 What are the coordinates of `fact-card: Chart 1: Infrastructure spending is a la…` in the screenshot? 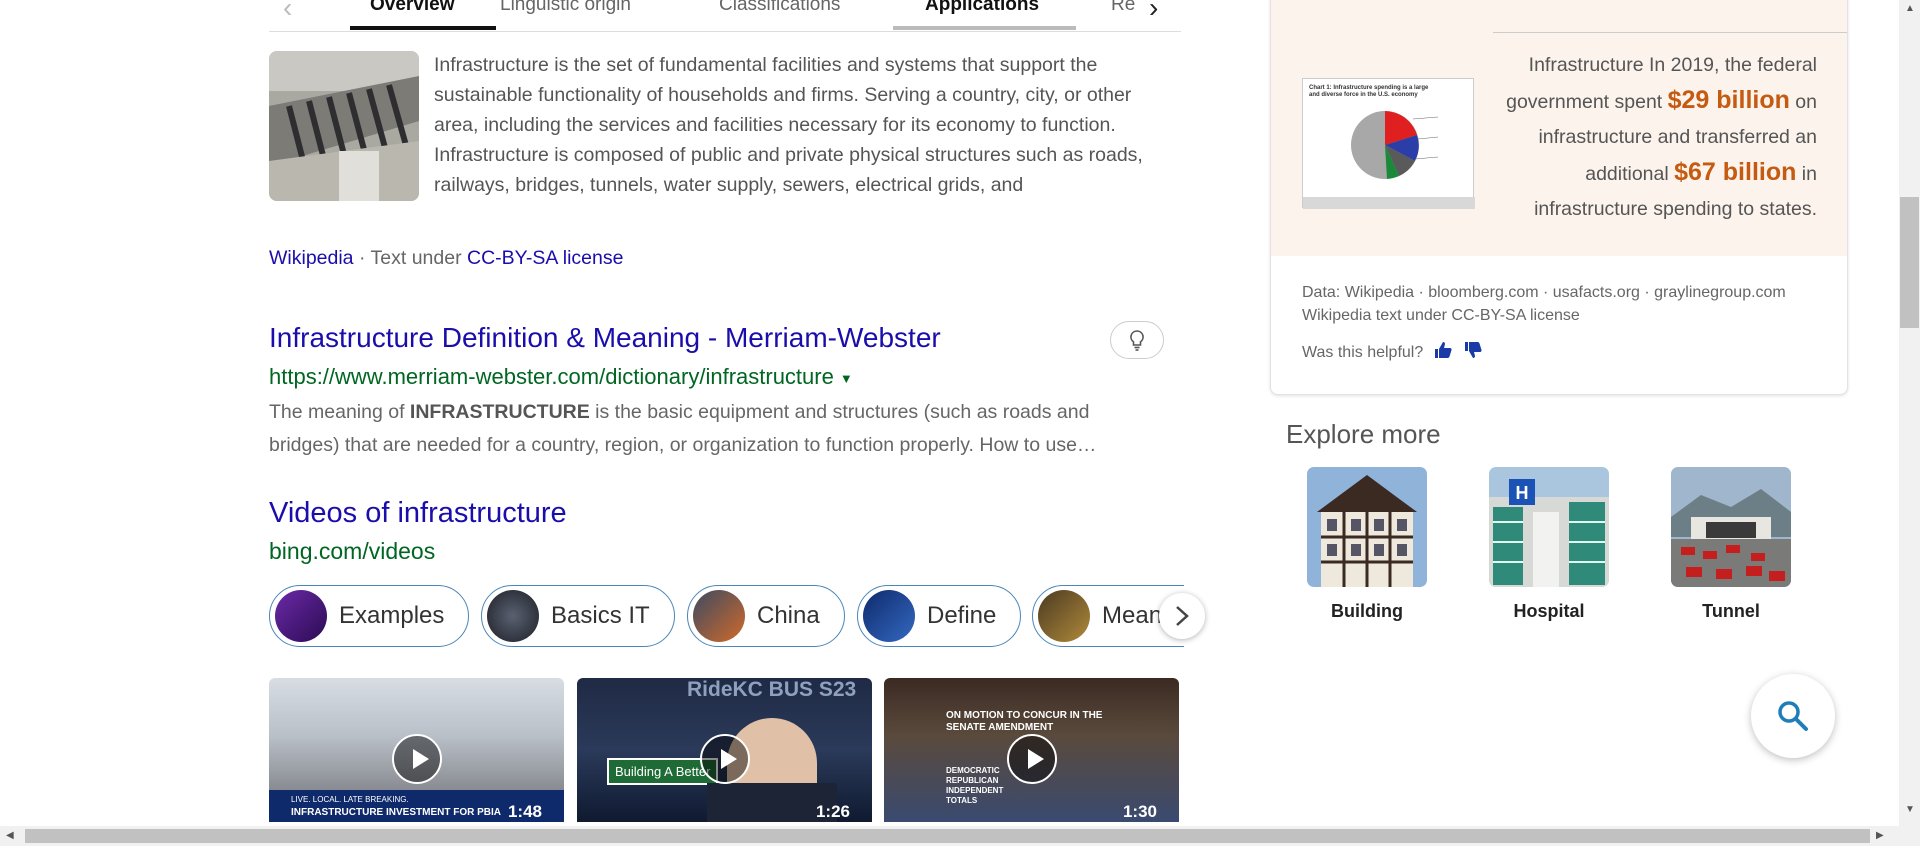 It's located at (1559, 197).